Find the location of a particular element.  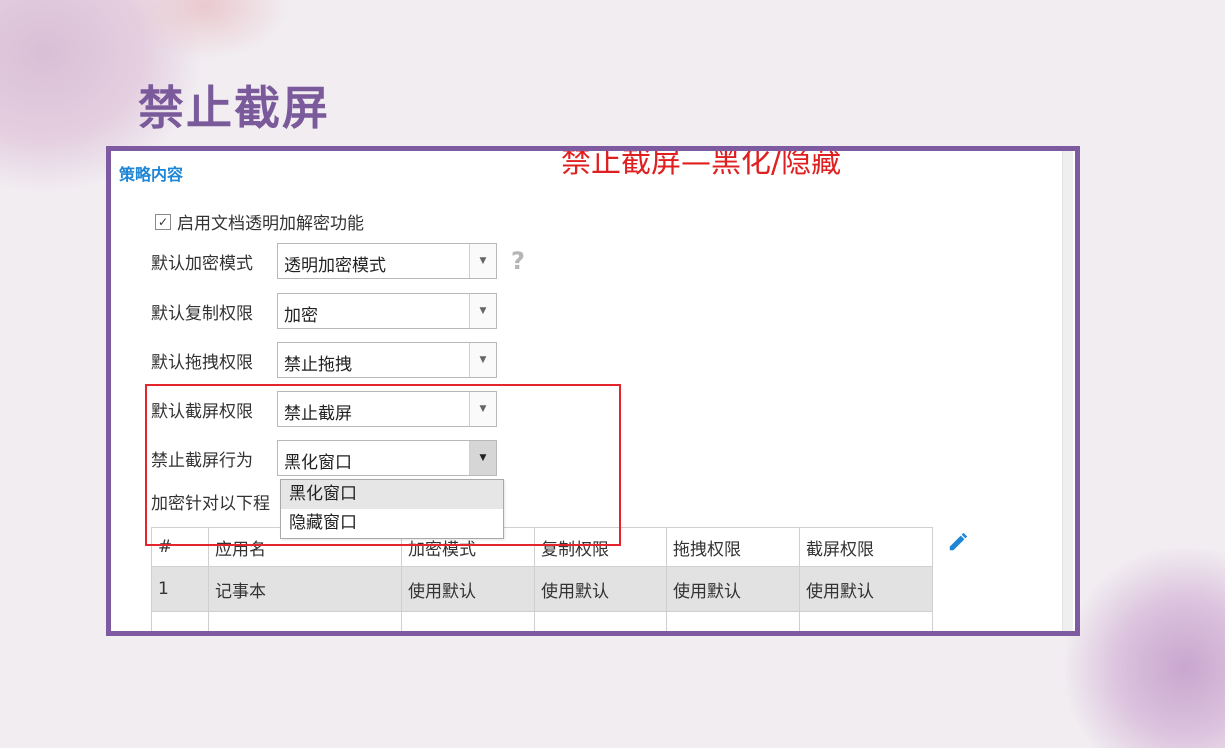

encrypt-mode-label: 默认加密模式 is located at coordinates (202, 263).